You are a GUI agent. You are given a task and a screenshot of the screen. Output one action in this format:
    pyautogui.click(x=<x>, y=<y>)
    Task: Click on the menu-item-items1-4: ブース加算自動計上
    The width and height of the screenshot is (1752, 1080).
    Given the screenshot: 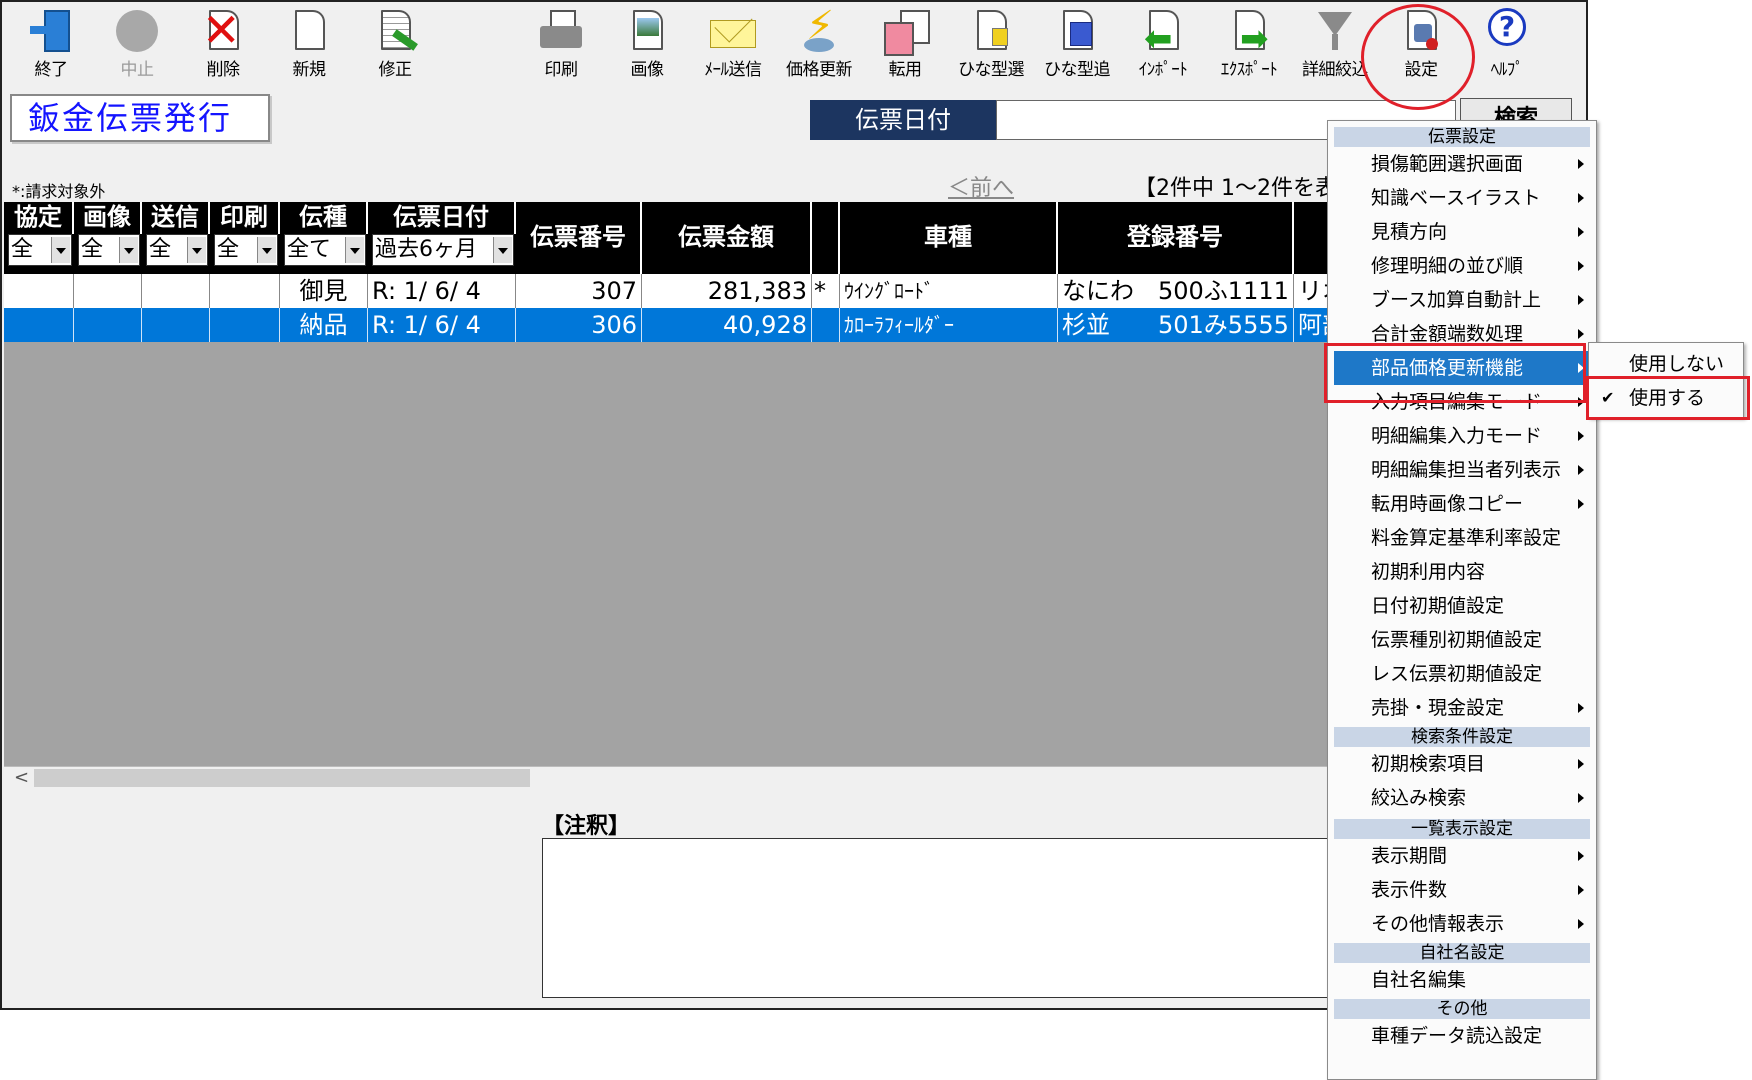 What is the action you would take?
    pyautogui.click(x=1462, y=300)
    